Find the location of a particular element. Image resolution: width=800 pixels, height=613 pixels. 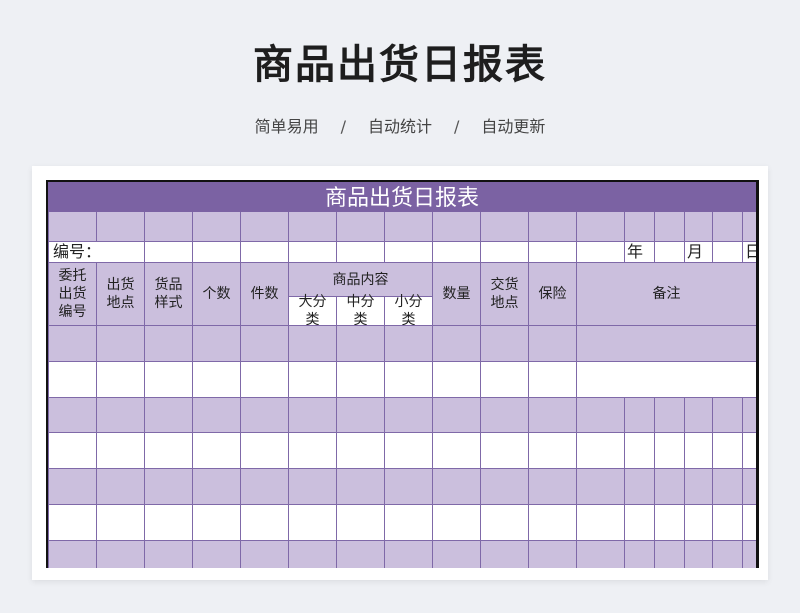

header-major-category: 大分类 is located at coordinates (312, 311).